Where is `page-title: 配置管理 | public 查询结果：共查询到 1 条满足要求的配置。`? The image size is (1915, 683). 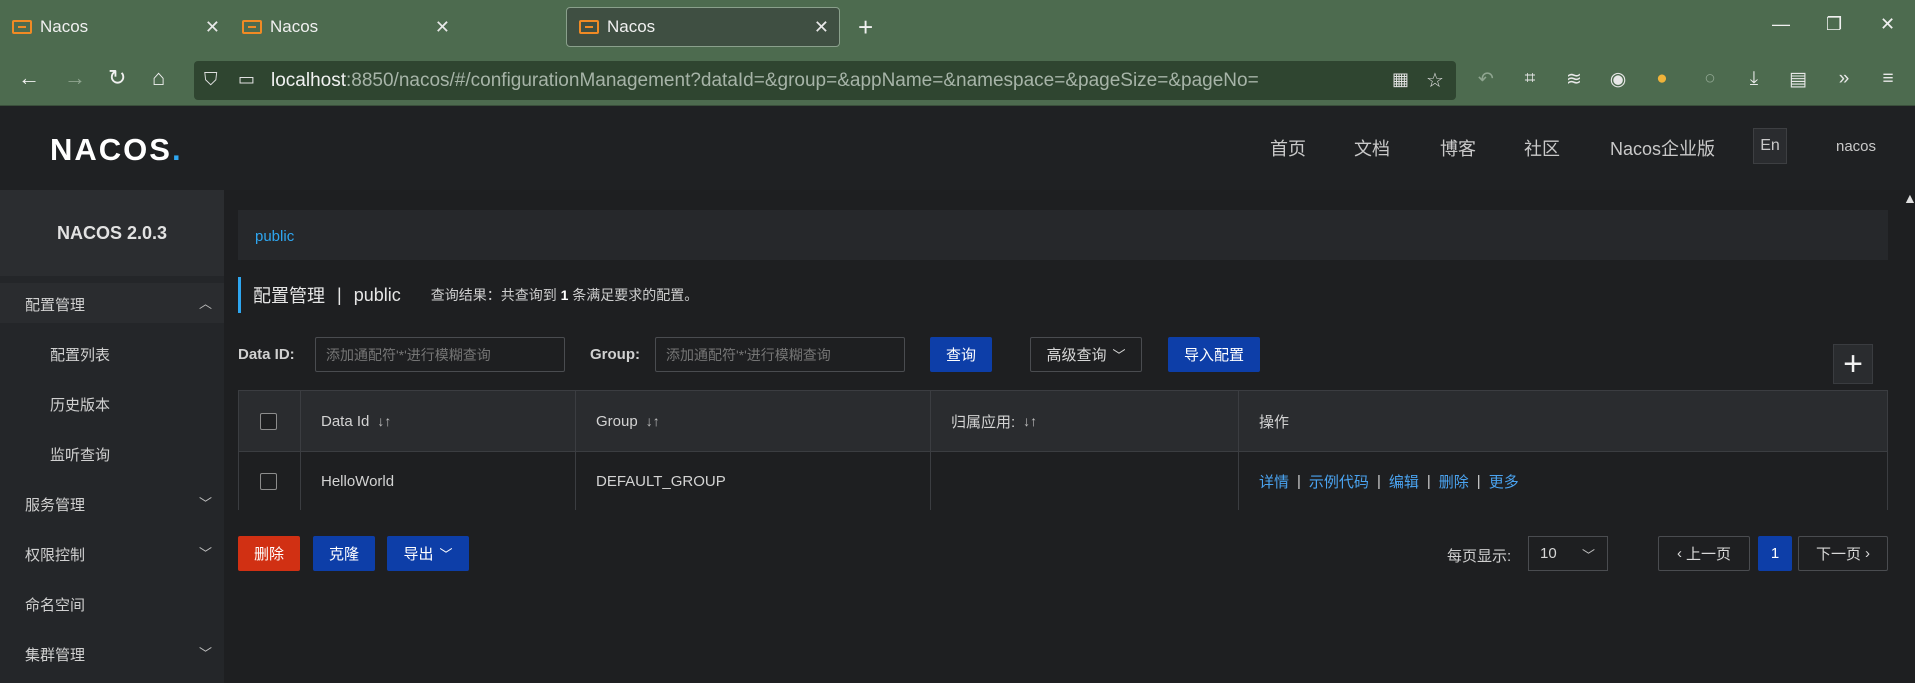
page-title: 配置管理 | public 查询结果：共查询到 1 条满足要求的配置。 is located at coordinates (468, 295).